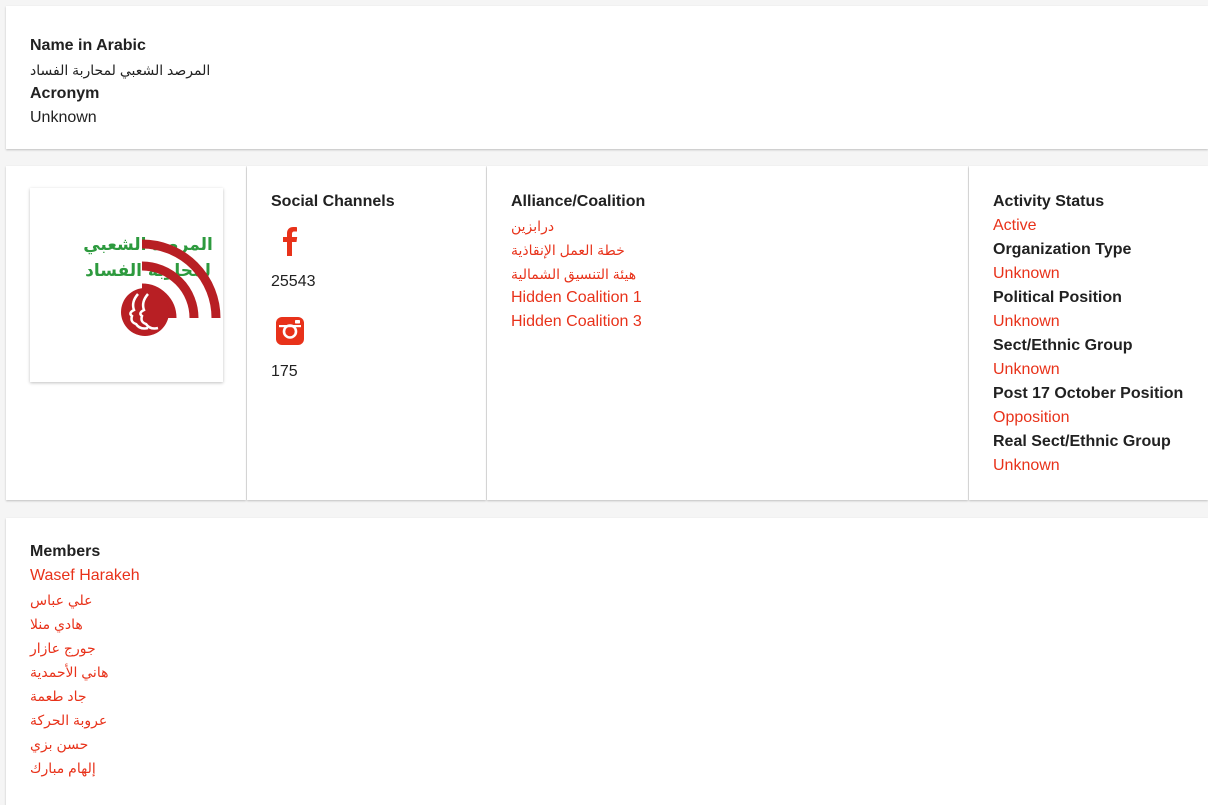 This screenshot has width=1208, height=805. What do you see at coordinates (284, 371) in the screenshot?
I see `instagram-count: 175` at bounding box center [284, 371].